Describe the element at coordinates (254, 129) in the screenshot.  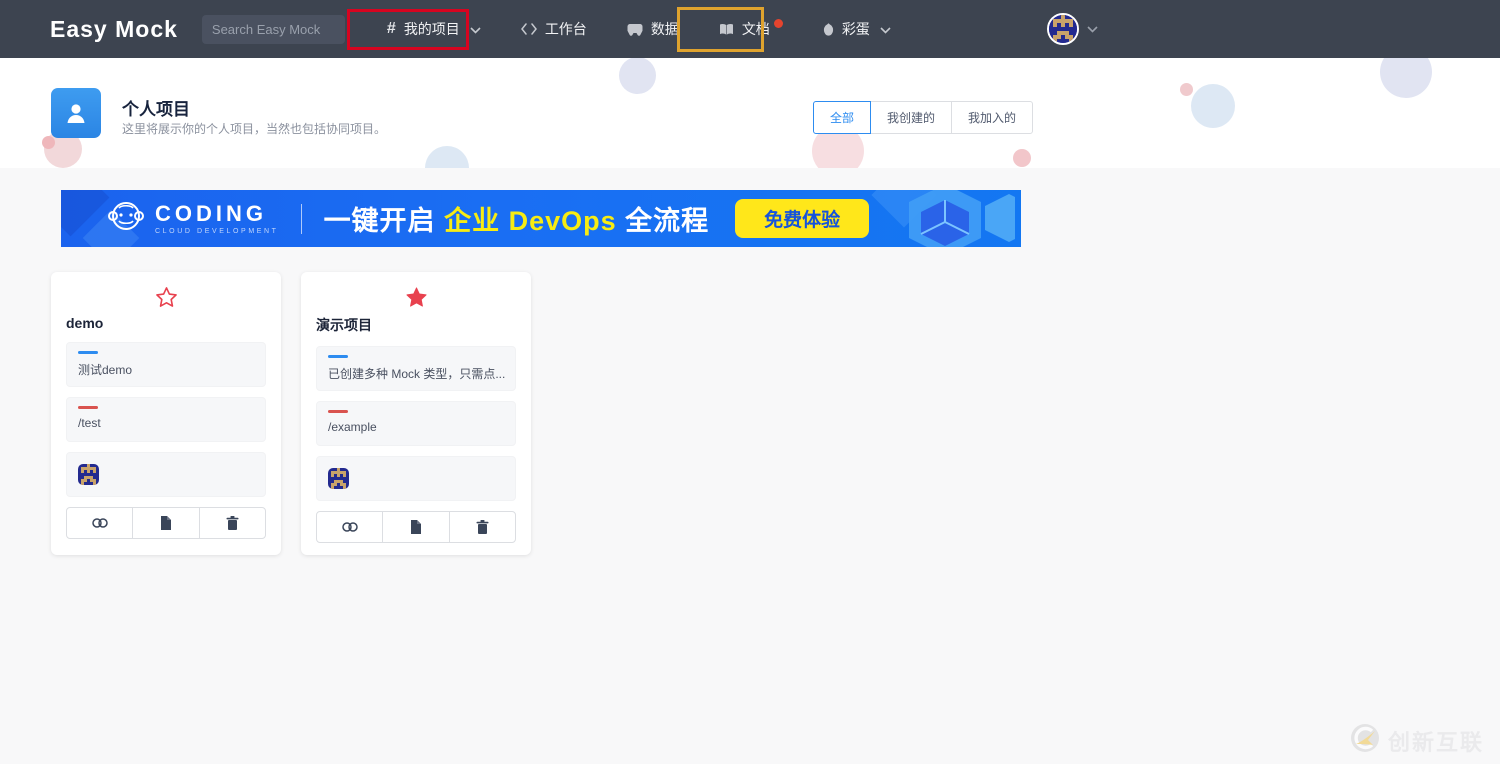
I see `page-subtitle: 这里将展示你的个人项目，当然也包括协同项目。` at that location.